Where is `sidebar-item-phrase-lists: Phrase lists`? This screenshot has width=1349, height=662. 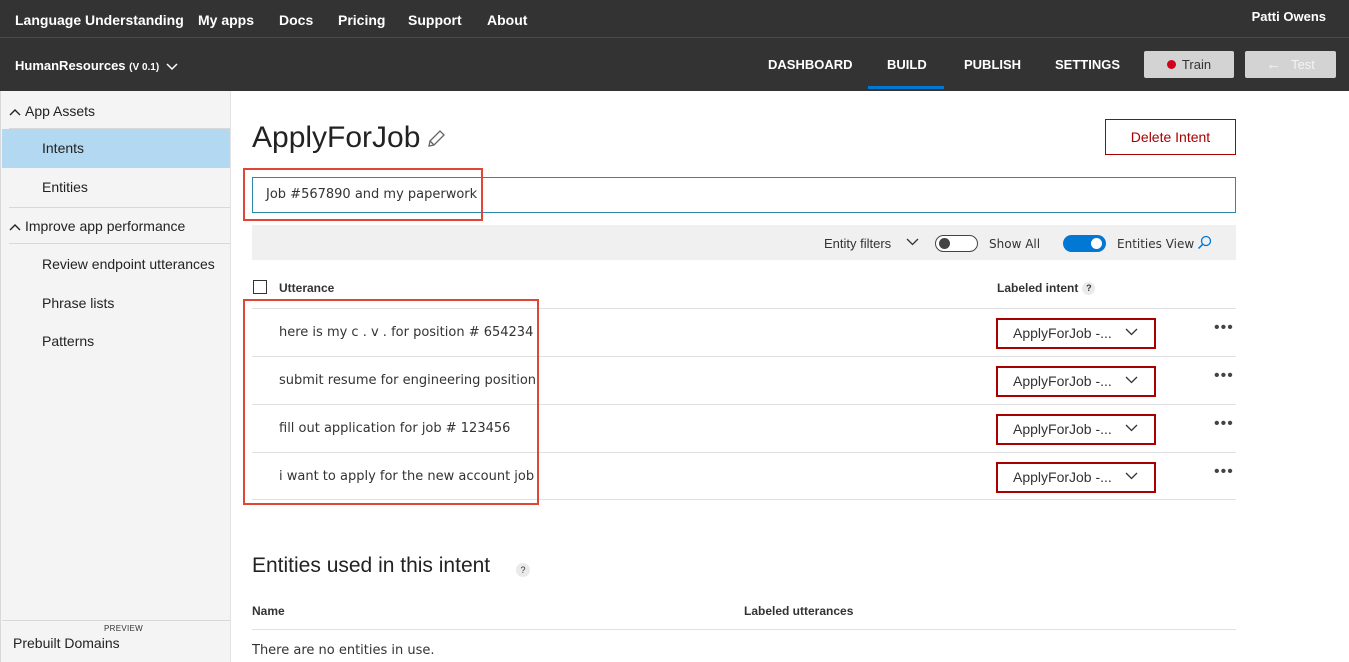 sidebar-item-phrase-lists: Phrase lists is located at coordinates (116, 303).